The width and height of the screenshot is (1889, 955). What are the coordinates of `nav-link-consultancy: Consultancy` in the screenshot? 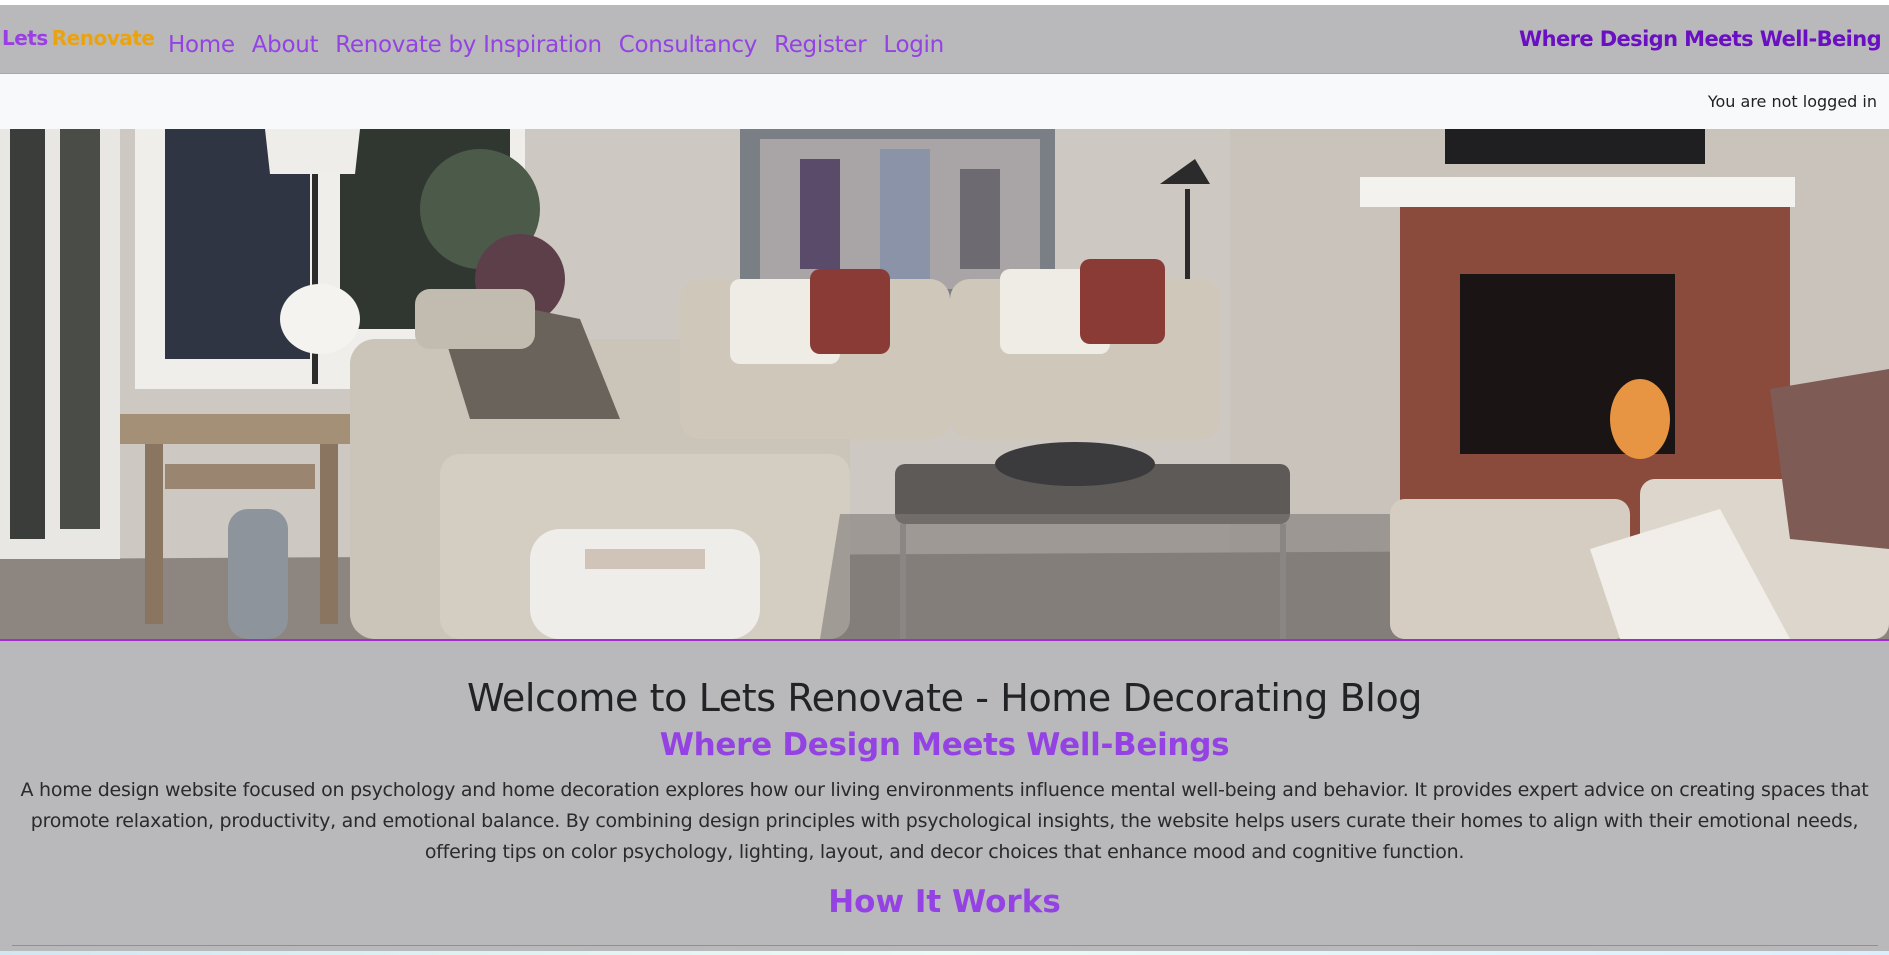 It's located at (688, 45).